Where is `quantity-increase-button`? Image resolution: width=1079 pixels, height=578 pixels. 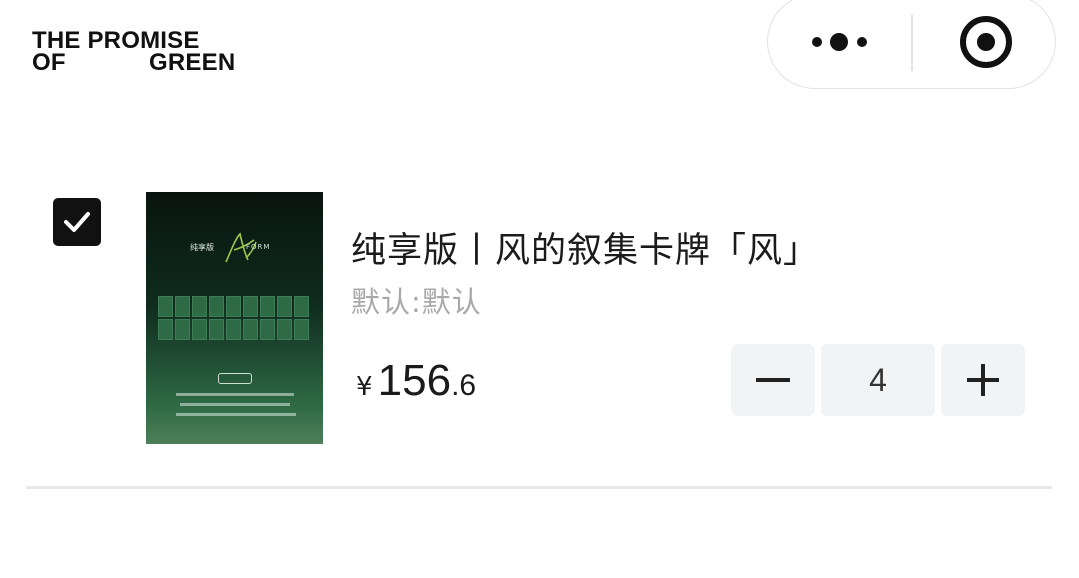
quantity-increase-button is located at coordinates (983, 380).